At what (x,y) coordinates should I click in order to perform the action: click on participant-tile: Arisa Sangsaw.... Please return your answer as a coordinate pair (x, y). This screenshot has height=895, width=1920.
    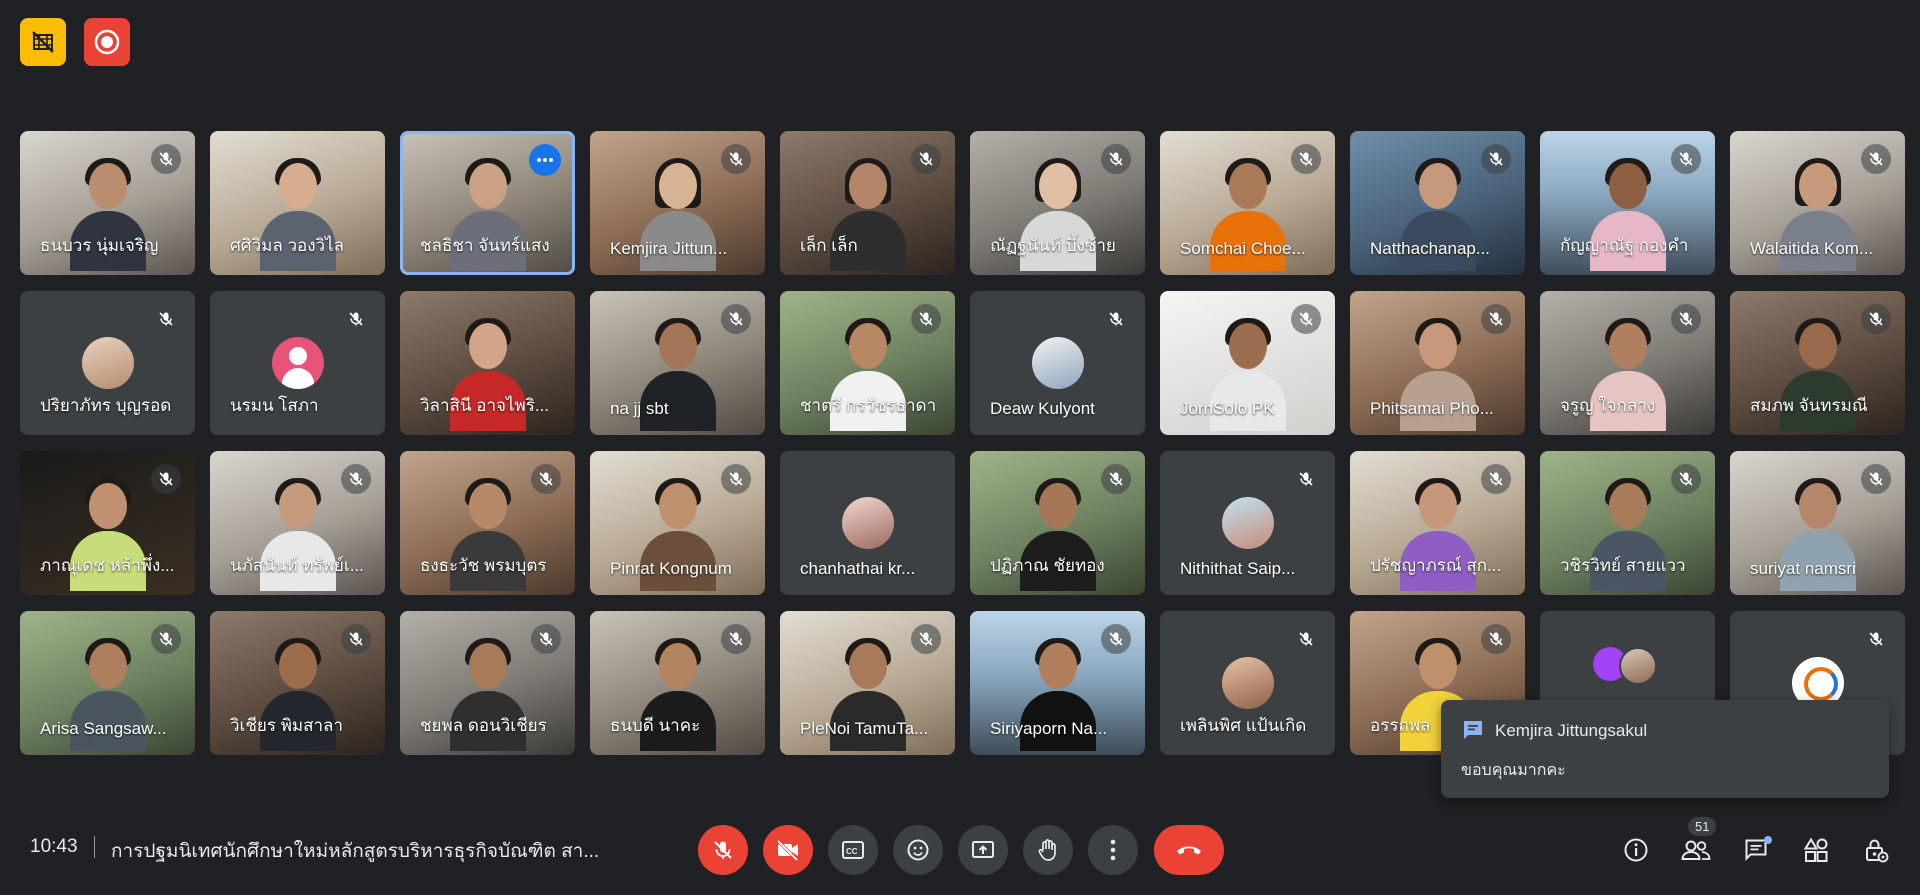
    Looking at the image, I should click on (107, 683).